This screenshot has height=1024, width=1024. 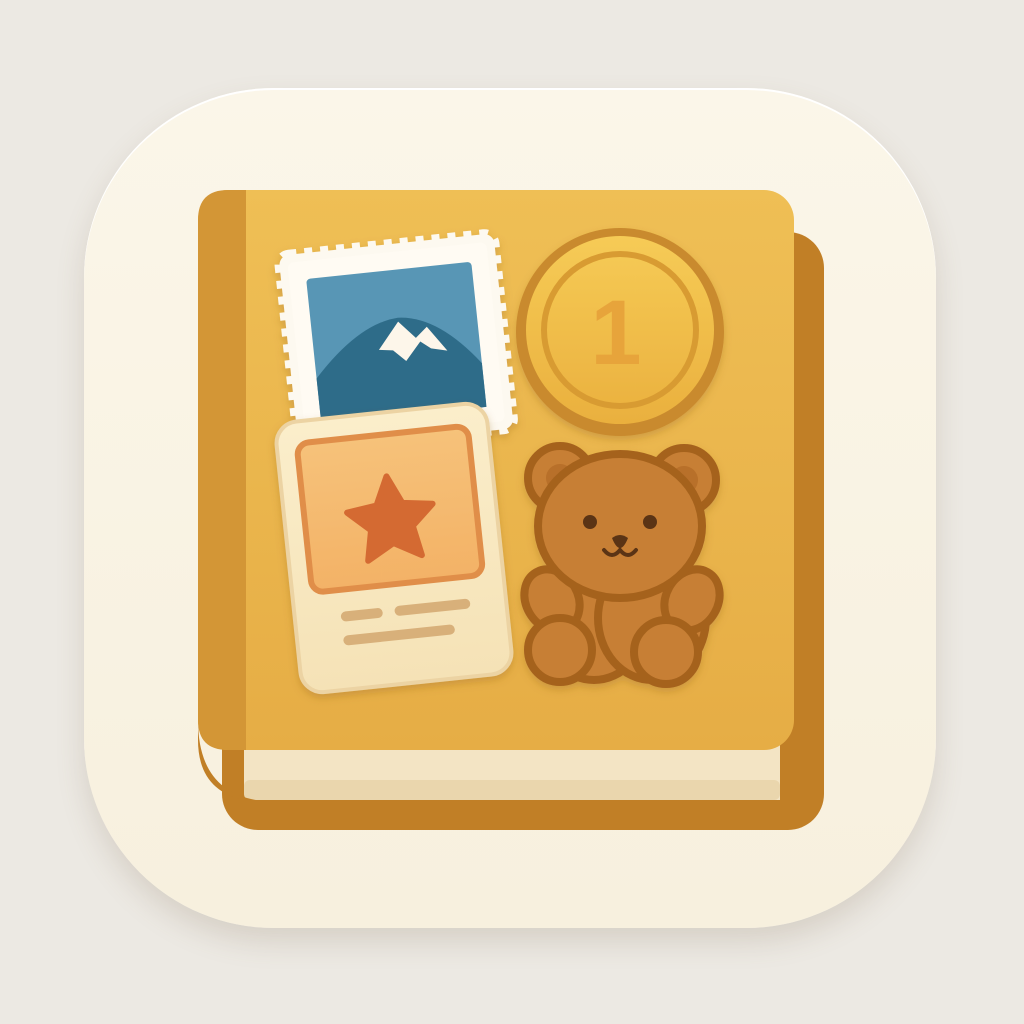 I want to click on coin-label: 1, so click(x=615, y=333).